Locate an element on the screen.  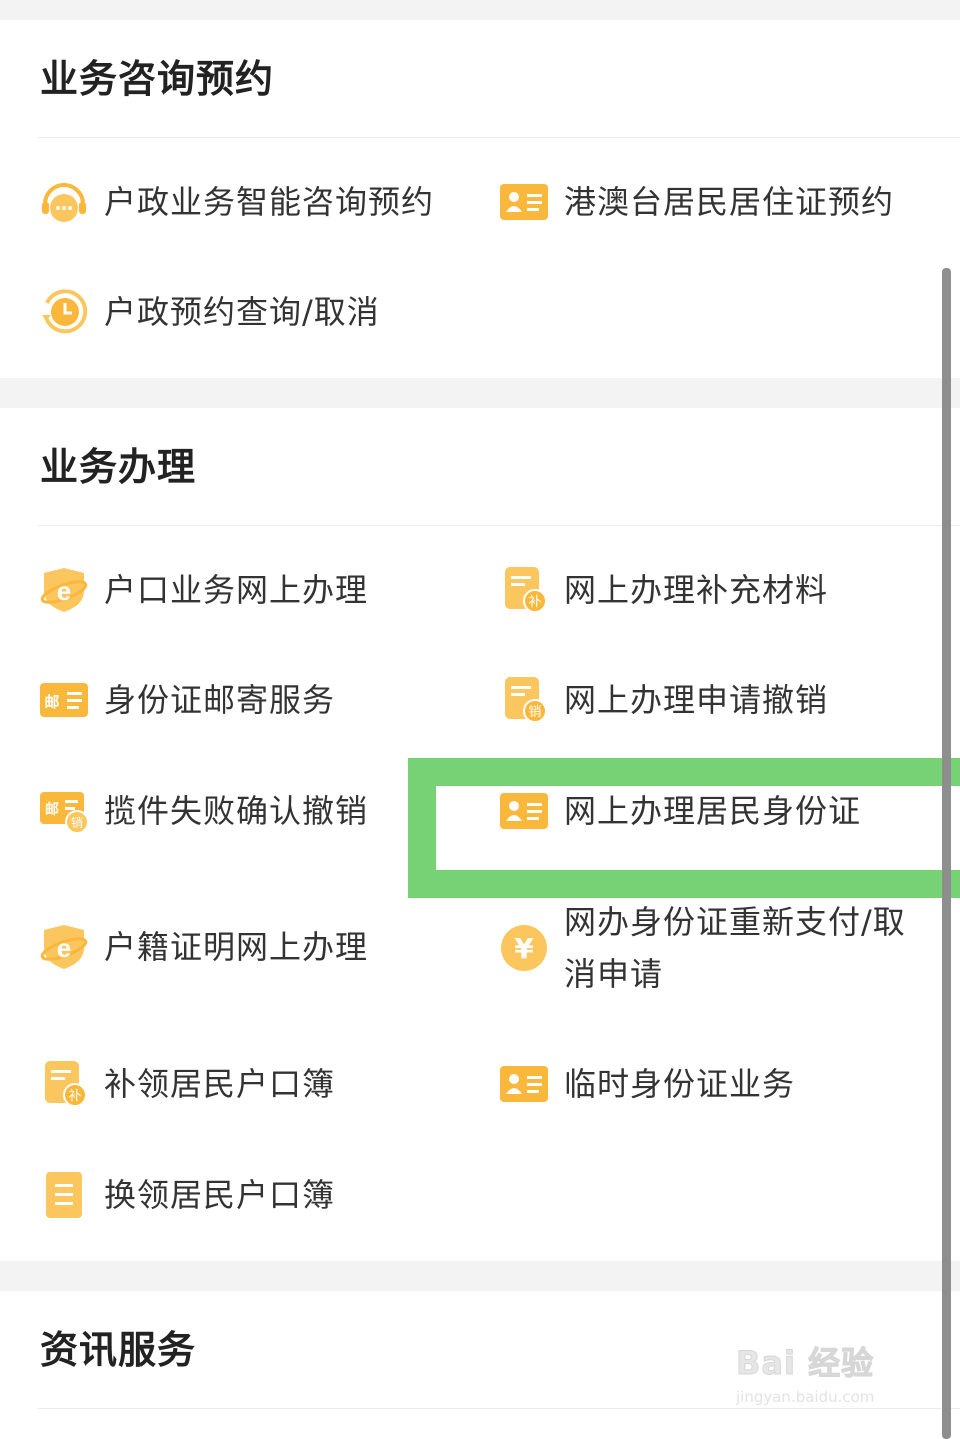
menu-item-appointment-query: 户政预约查询/取消 is located at coordinates (209, 312).